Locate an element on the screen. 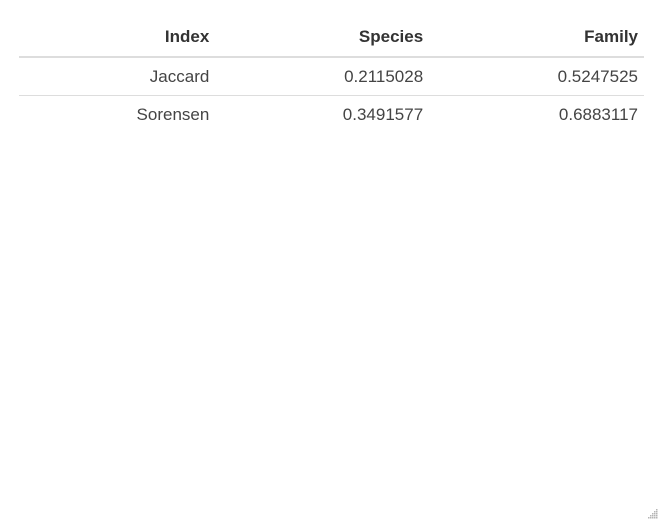 The width and height of the screenshot is (661, 521). table-row: Sorensen 0.3491577 0.6883117 is located at coordinates (331, 114).